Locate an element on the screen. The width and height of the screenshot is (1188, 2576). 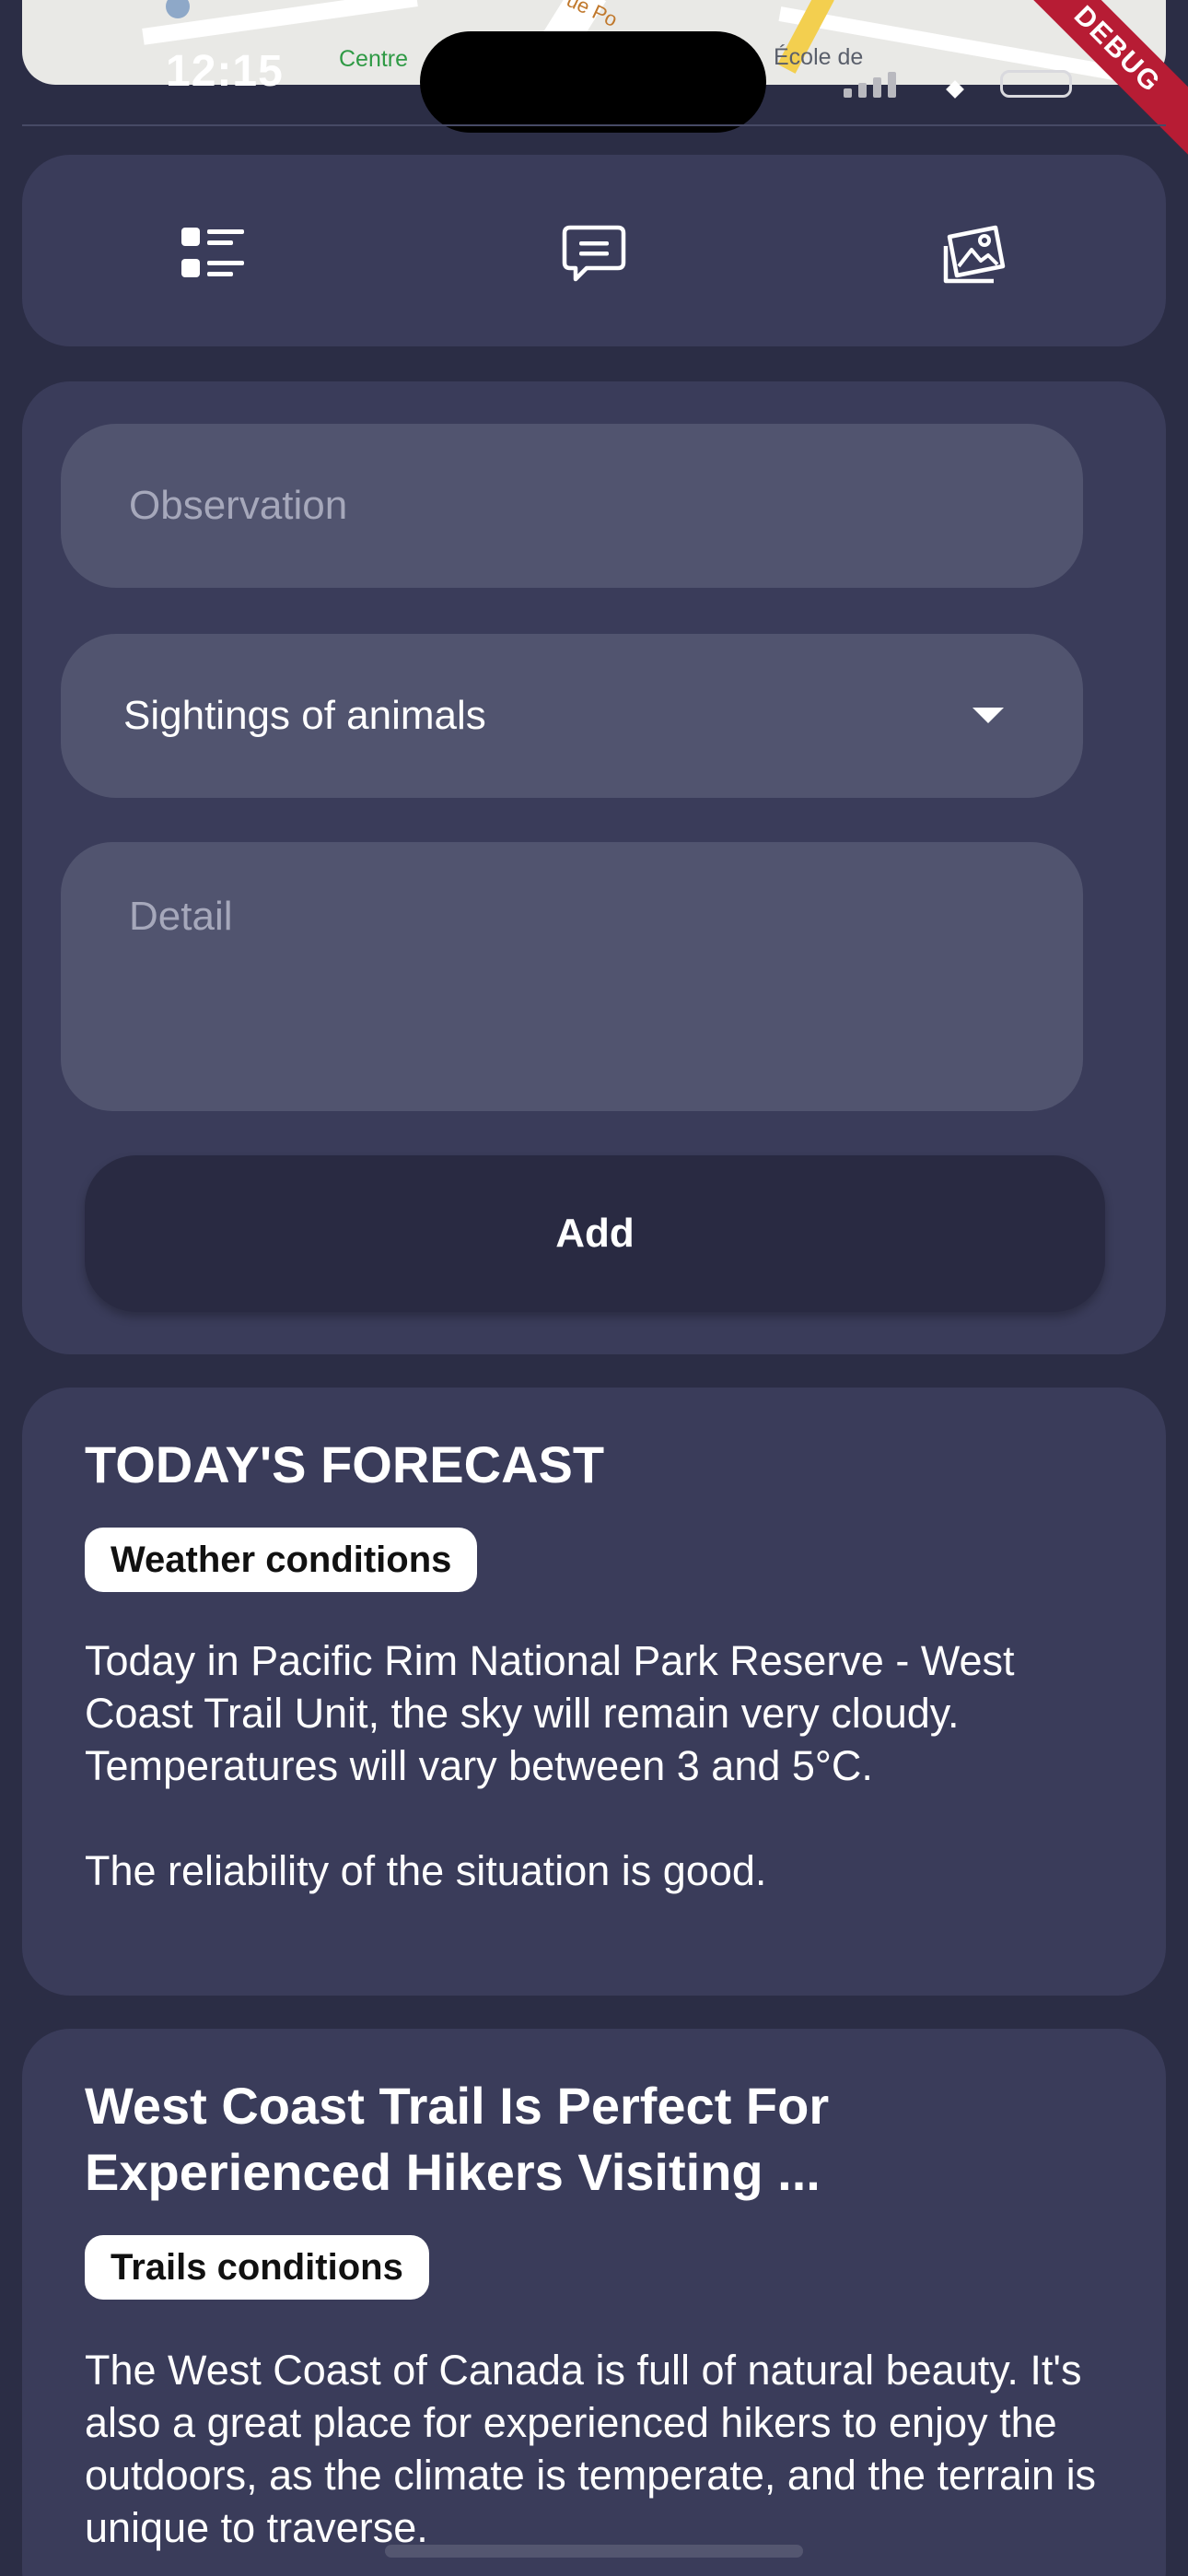
list-view-button is located at coordinates (212, 254).